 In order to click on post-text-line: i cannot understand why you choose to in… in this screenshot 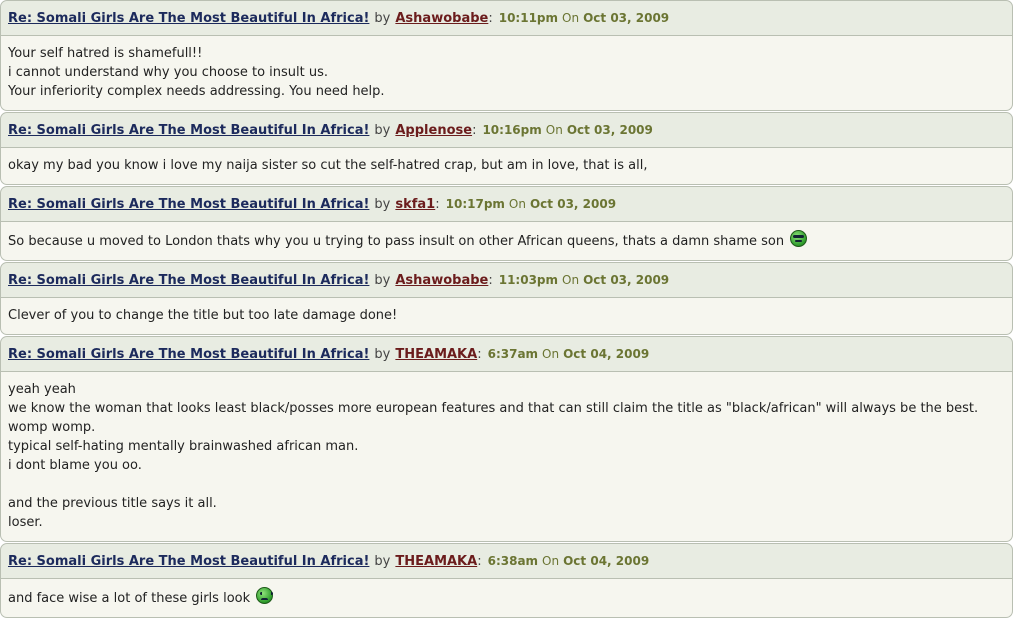, I will do `click(168, 72)`.